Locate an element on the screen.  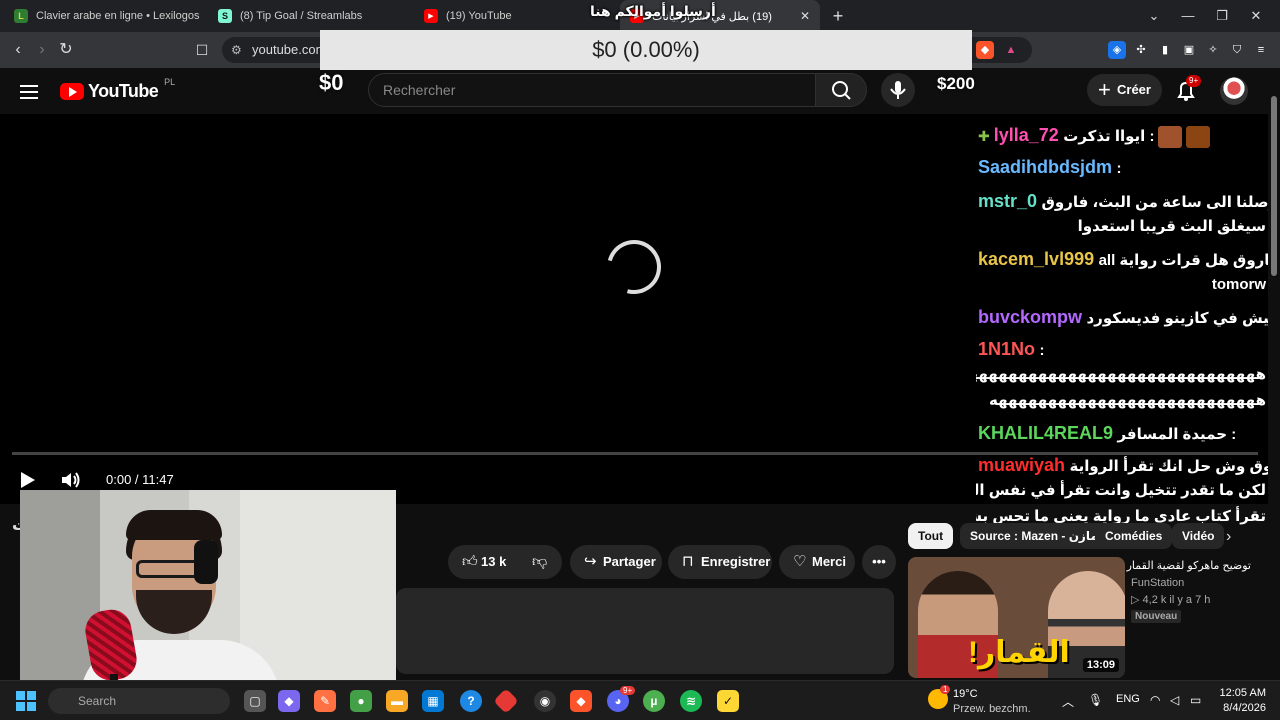
search-input: Rechercher is located at coordinates (592, 90).